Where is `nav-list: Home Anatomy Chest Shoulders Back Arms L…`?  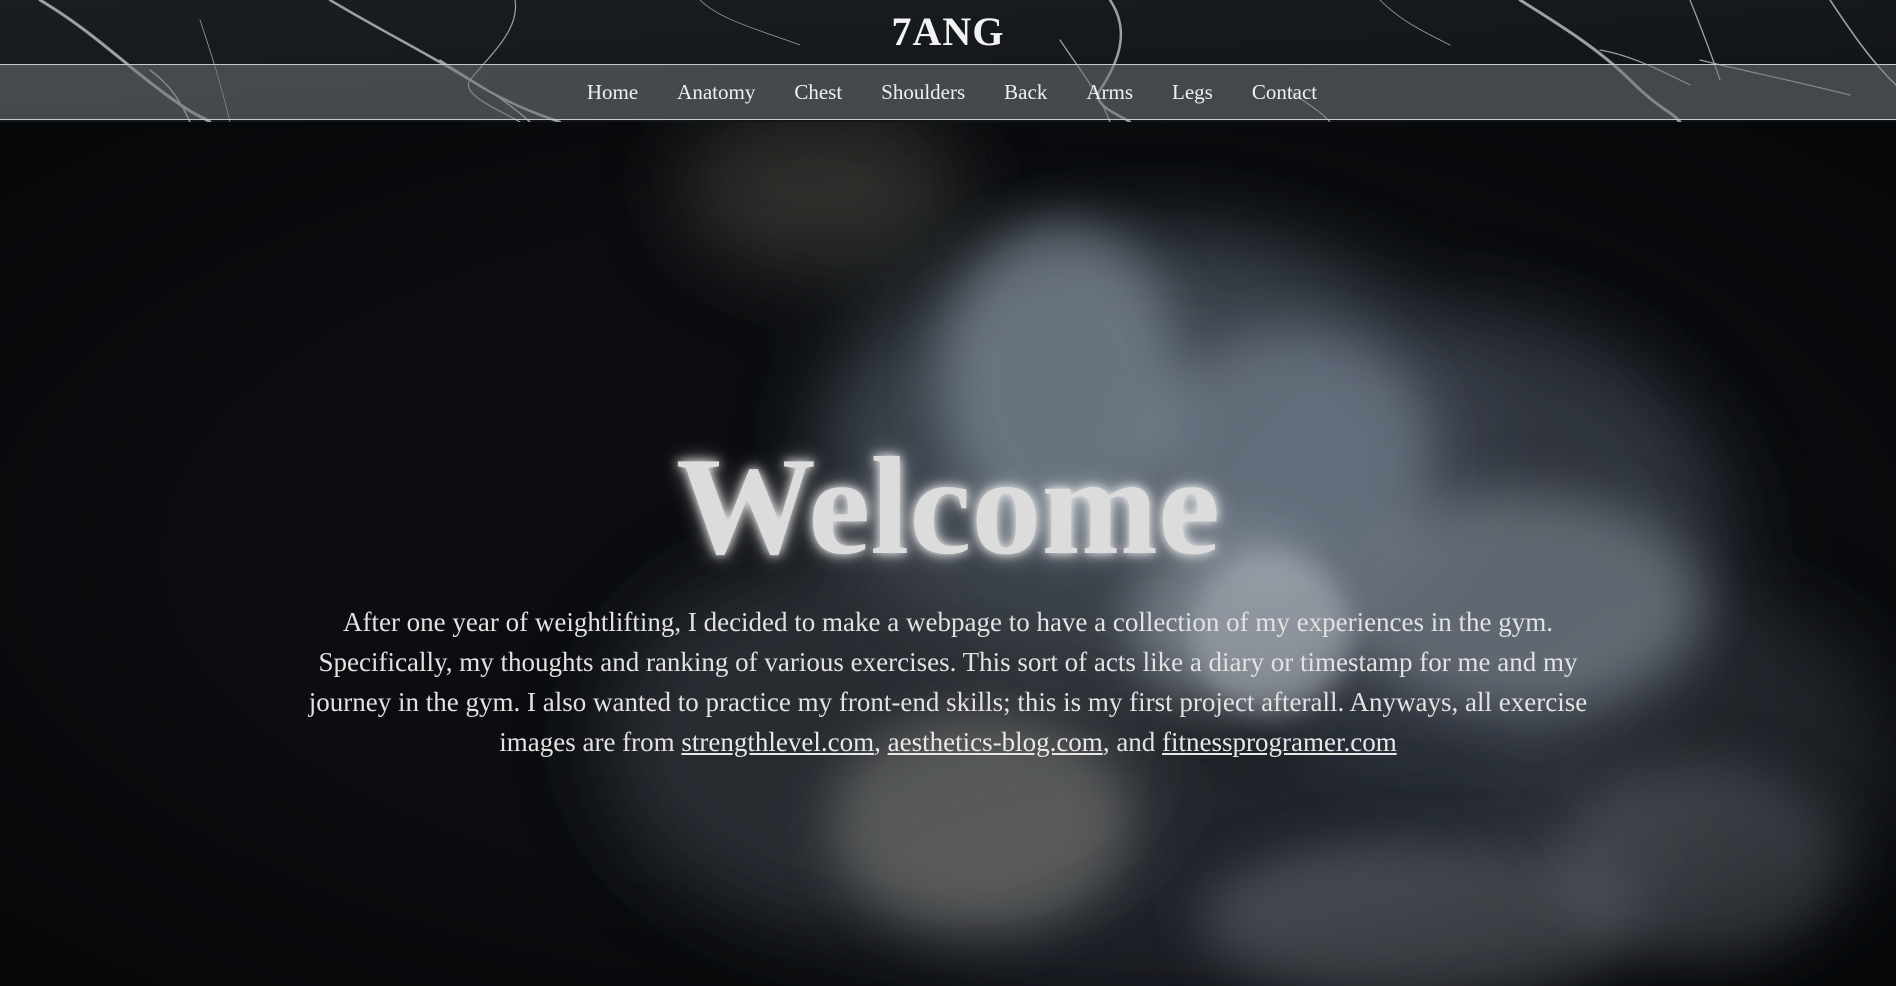 nav-list: Home Anatomy Chest Shoulders Back Arms L… is located at coordinates (948, 92).